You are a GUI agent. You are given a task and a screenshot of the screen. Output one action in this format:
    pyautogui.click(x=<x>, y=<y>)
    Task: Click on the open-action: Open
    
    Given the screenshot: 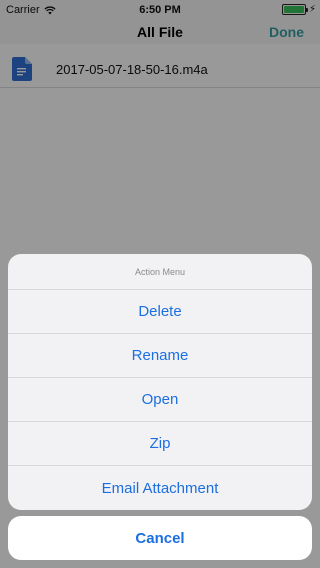 What is the action you would take?
    pyautogui.click(x=160, y=400)
    